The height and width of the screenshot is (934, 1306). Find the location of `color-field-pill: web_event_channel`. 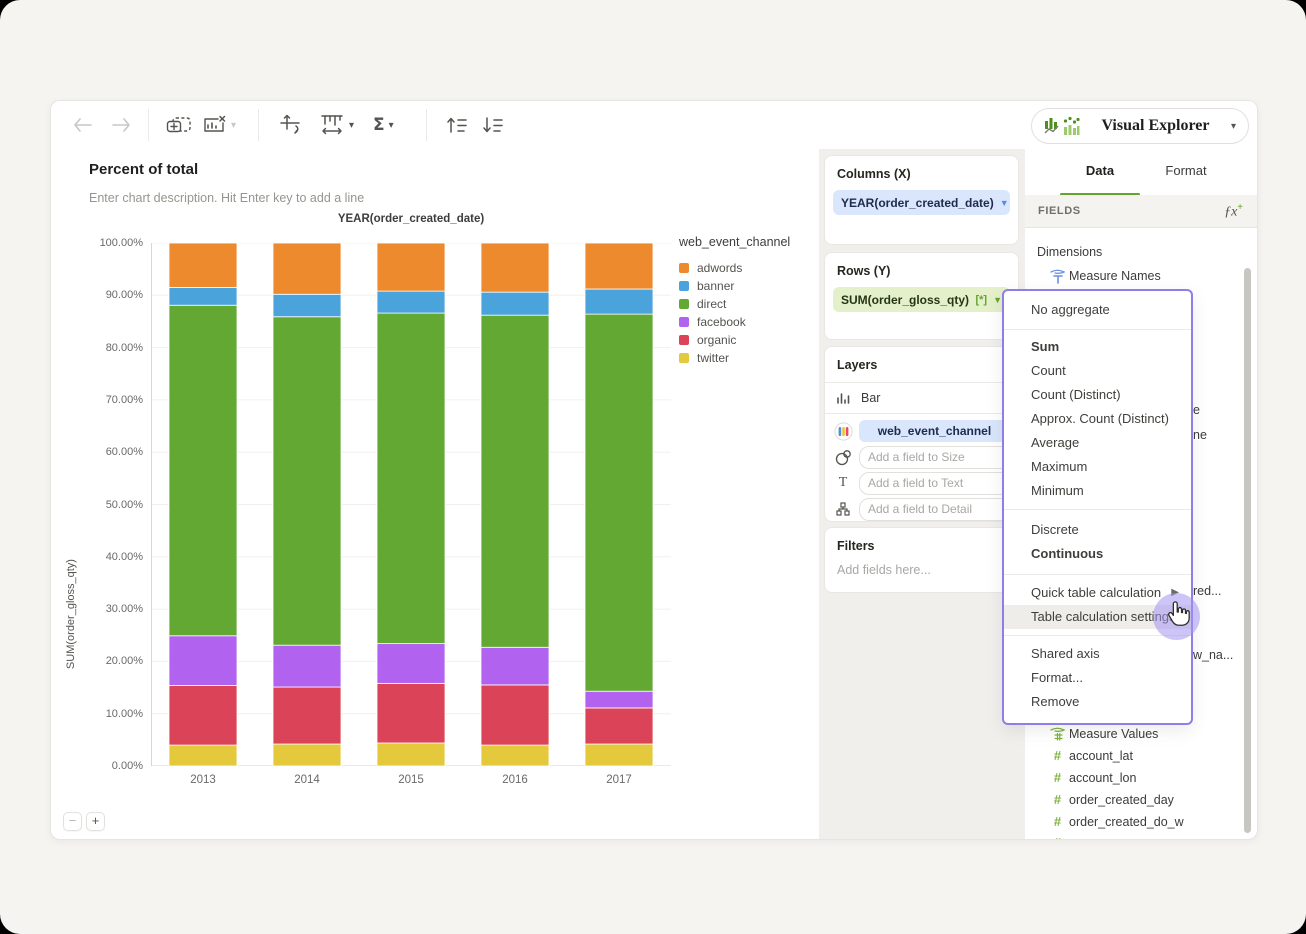

color-field-pill: web_event_channel is located at coordinates (934, 431).